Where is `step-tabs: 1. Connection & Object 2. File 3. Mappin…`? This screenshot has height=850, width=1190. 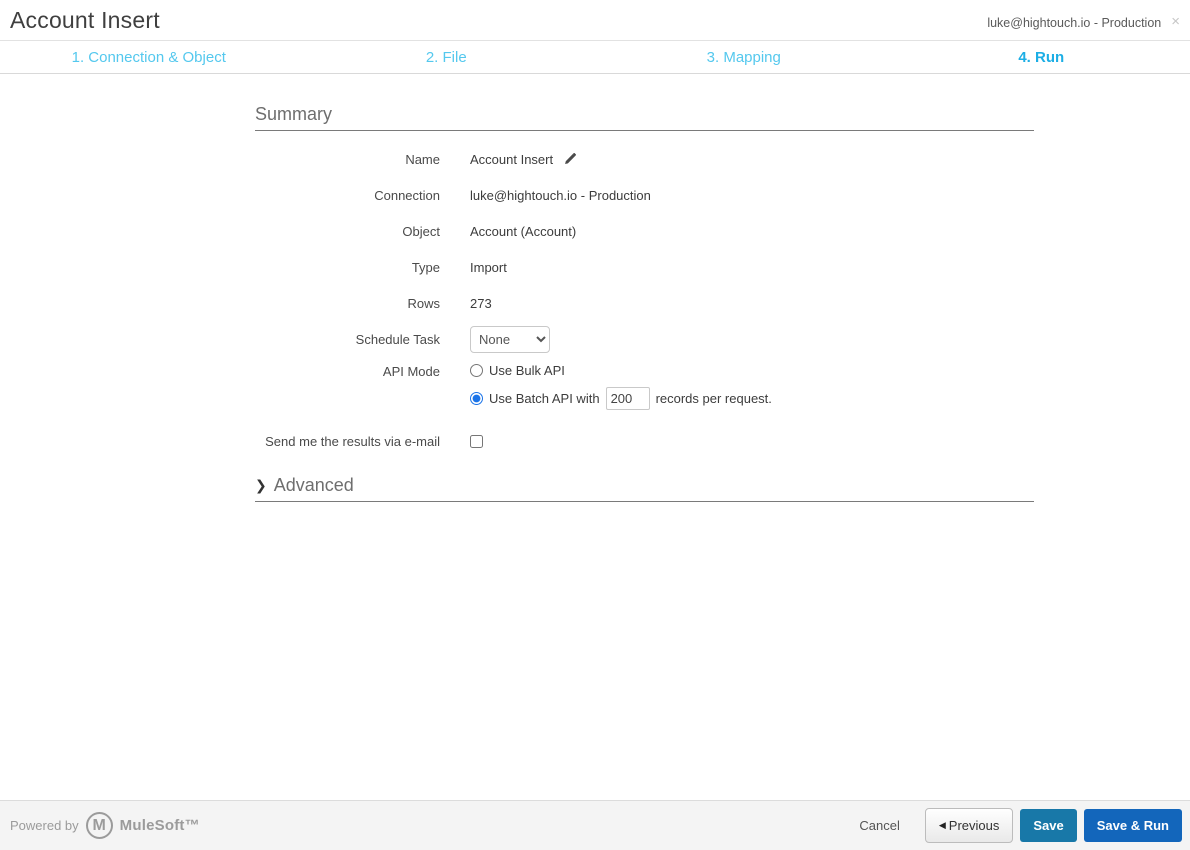
step-tabs: 1. Connection & Object 2. File 3. Mappin… is located at coordinates (595, 57).